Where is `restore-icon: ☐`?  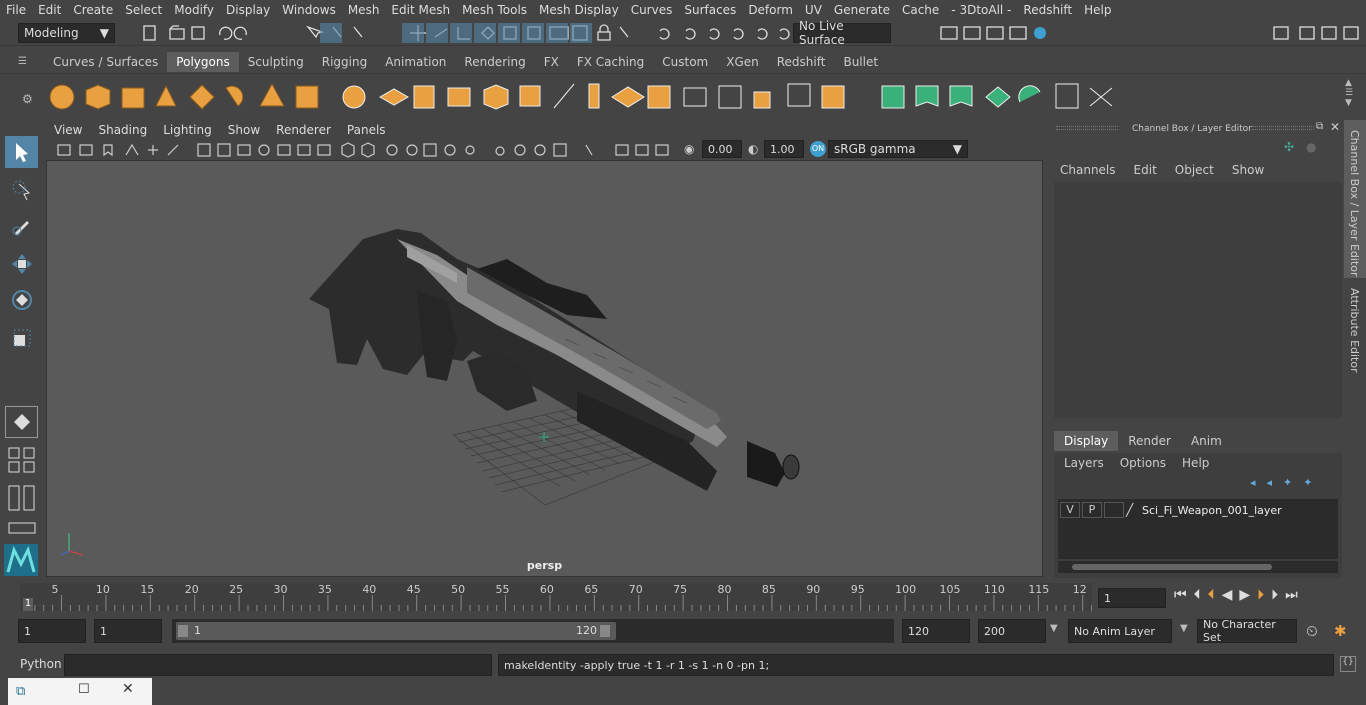 restore-icon: ☐ is located at coordinates (84, 689).